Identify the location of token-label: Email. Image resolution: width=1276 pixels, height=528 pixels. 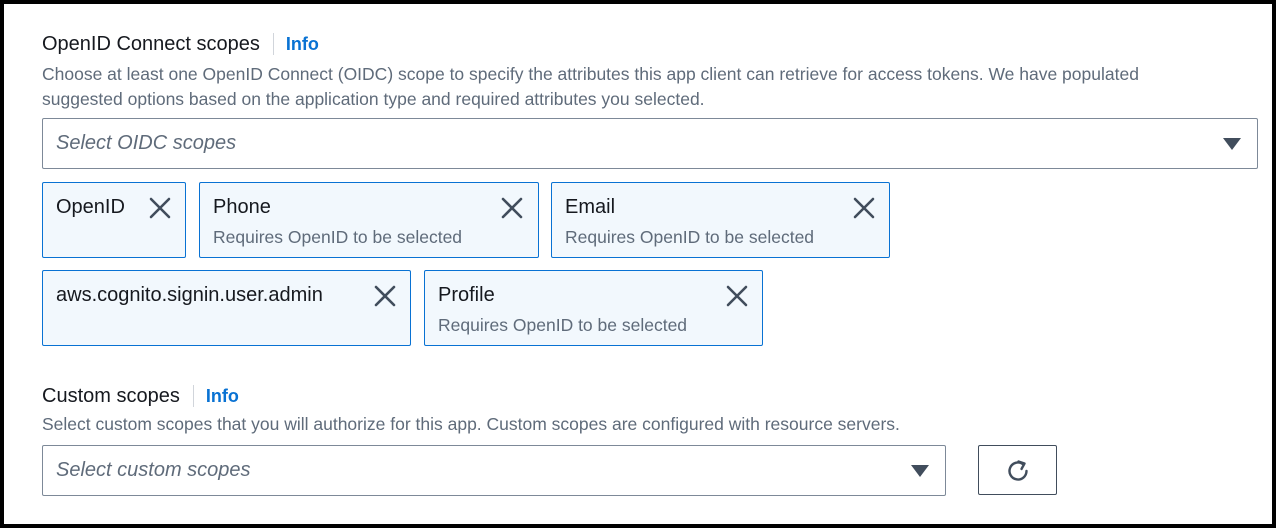
(590, 207).